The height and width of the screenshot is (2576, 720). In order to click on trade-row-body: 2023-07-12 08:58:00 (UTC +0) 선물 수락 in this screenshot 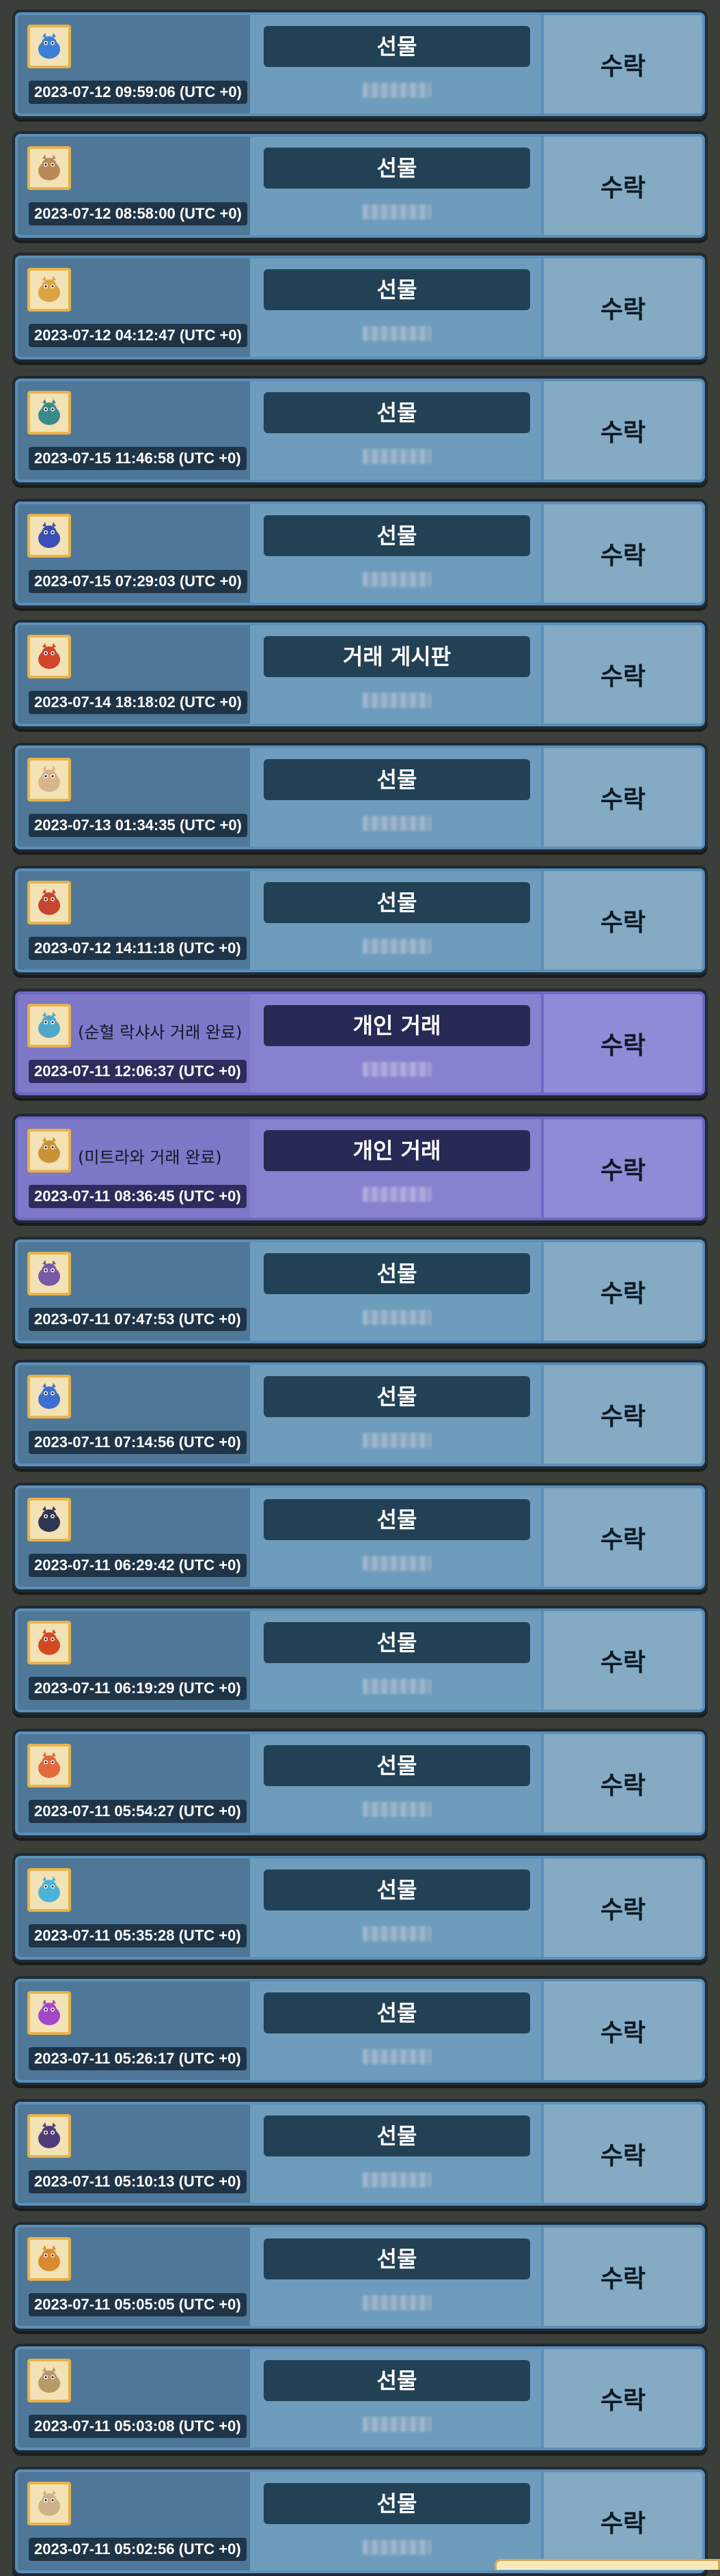, I will do `click(360, 186)`.